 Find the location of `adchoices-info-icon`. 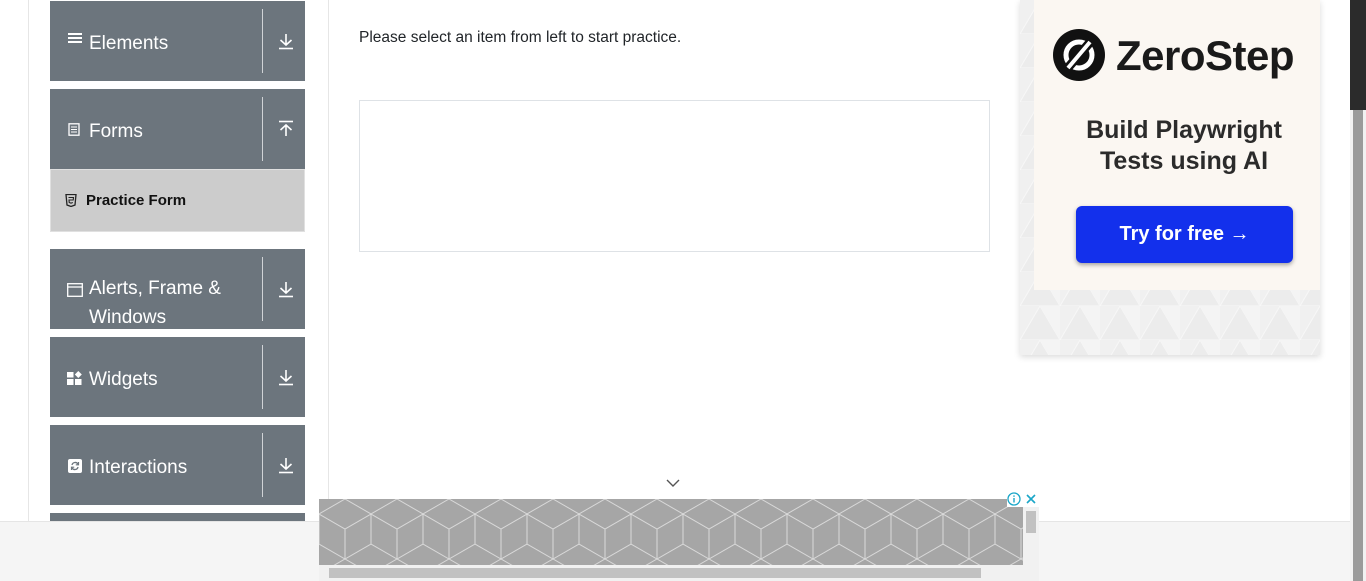

adchoices-info-icon is located at coordinates (1014, 499).